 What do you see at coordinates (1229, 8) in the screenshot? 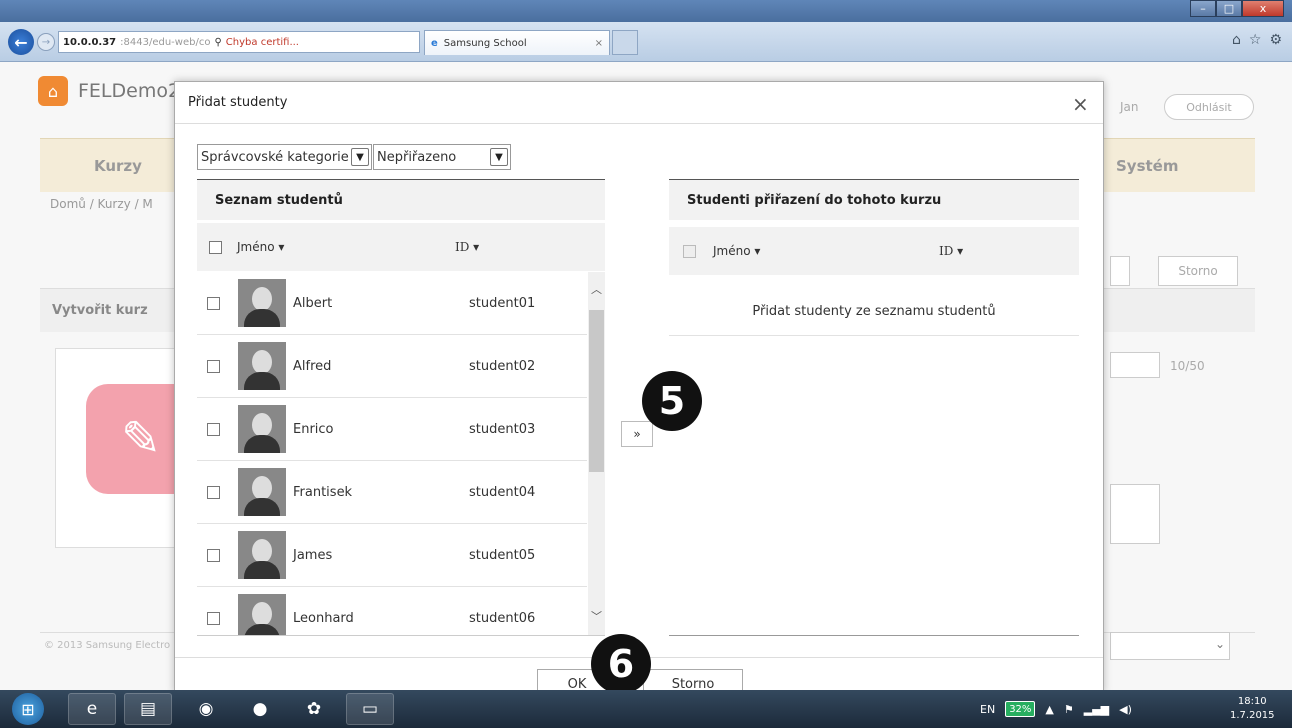
I see `maximize-button: □` at bounding box center [1229, 8].